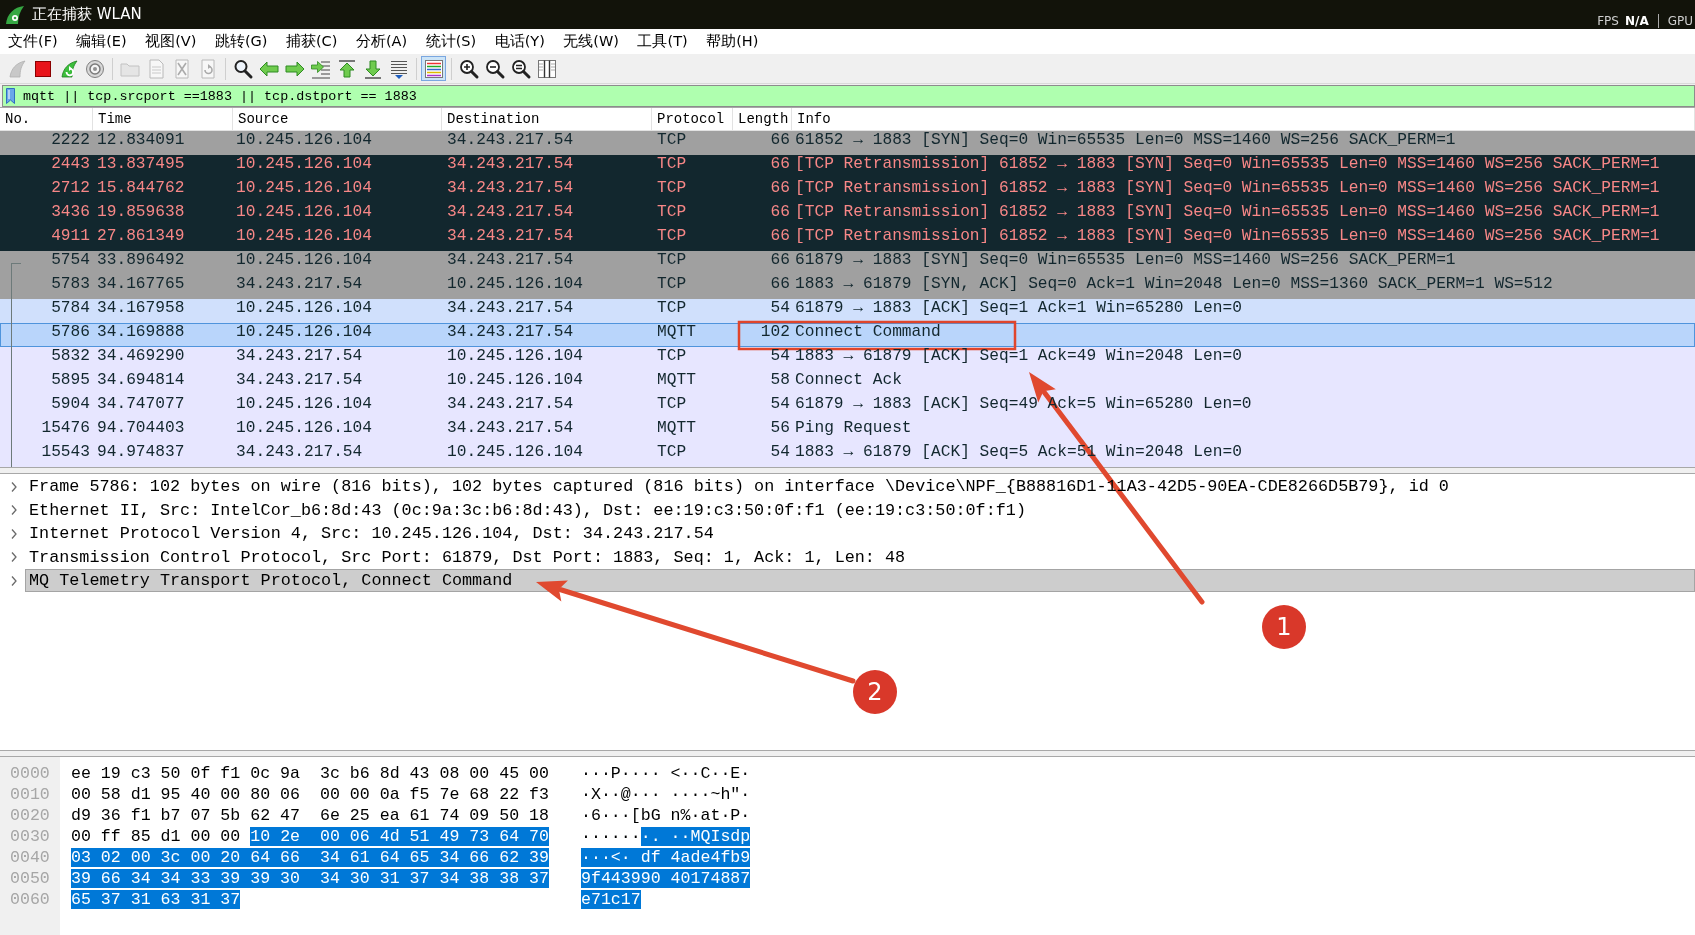 This screenshot has height=935, width=1695. What do you see at coordinates (241, 41) in the screenshot?
I see `menu-item: 跳转(G)` at bounding box center [241, 41].